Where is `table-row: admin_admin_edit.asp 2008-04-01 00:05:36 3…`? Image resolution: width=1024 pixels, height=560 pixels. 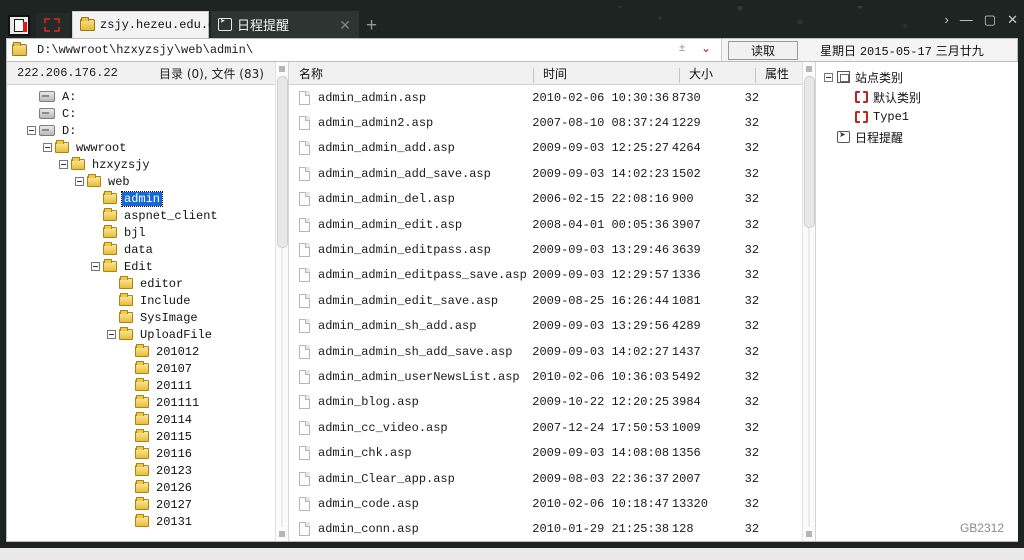 table-row: admin_admin_edit.asp 2008-04-01 00:05:36 3… is located at coordinates (545, 224).